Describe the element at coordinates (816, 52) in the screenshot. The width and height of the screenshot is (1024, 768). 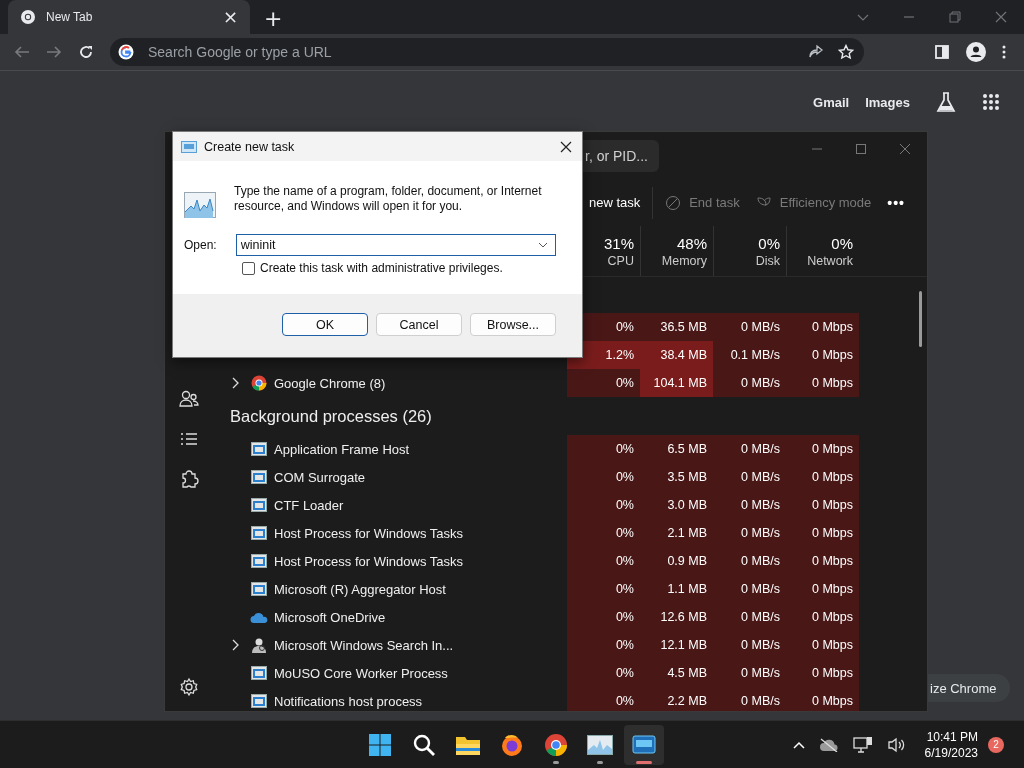
I see `share-icon` at that location.